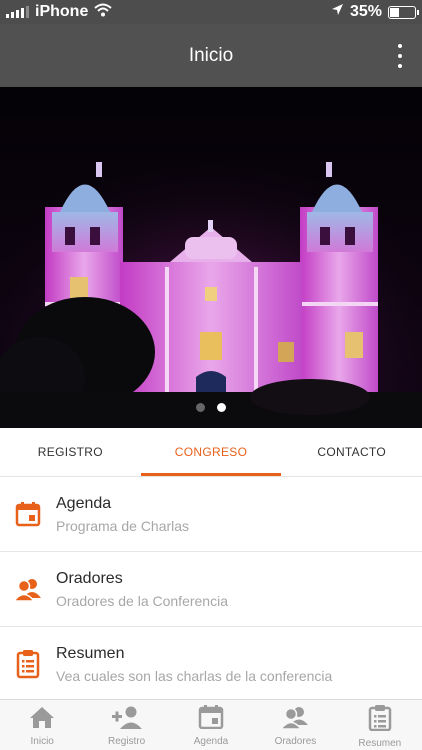 The image size is (422, 750). What do you see at coordinates (403, 12) in the screenshot?
I see `battery-icon` at bounding box center [403, 12].